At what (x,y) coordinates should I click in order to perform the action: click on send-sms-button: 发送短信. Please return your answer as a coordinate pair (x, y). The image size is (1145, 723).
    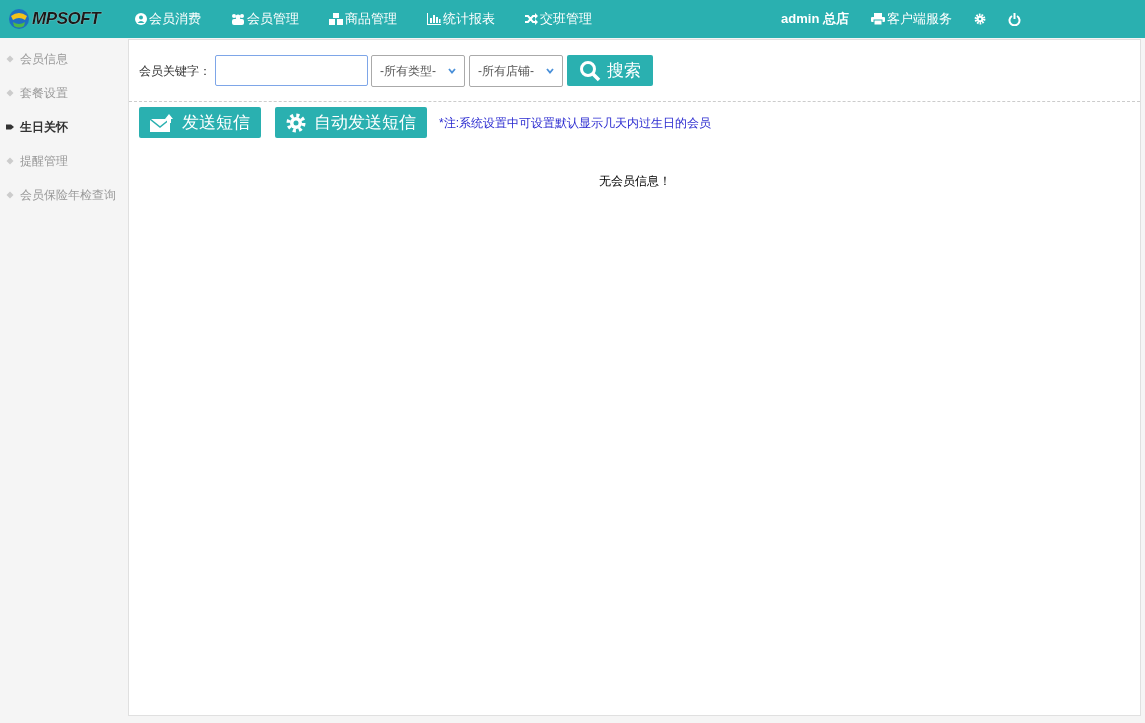
    Looking at the image, I should click on (200, 122).